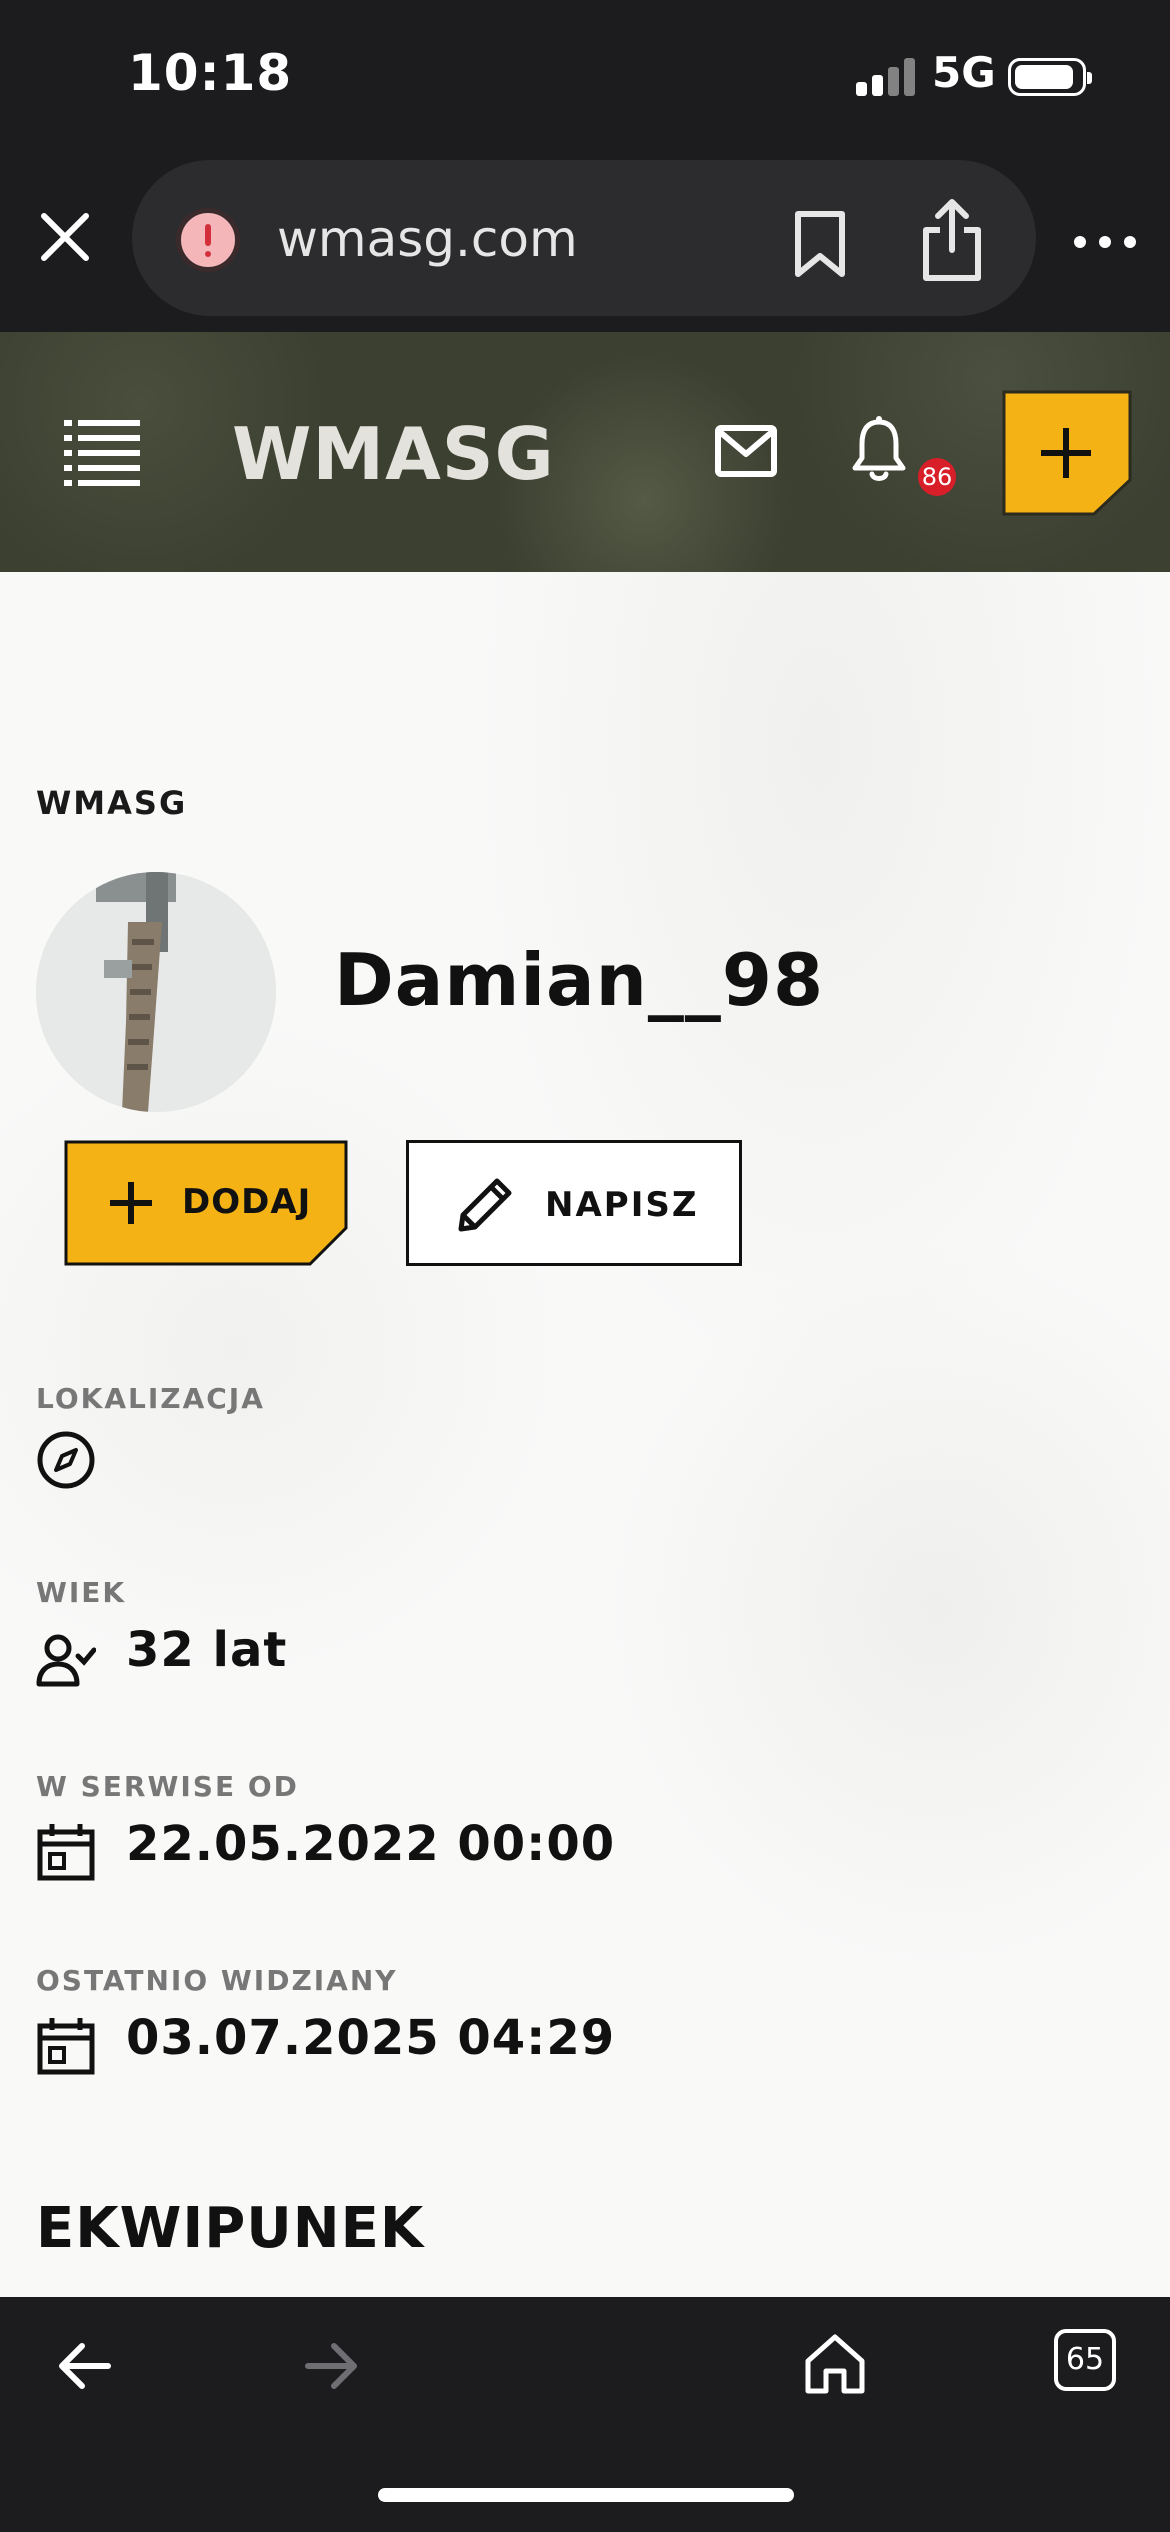  Describe the element at coordinates (485, 1205) in the screenshot. I see `pencil-icon` at that location.